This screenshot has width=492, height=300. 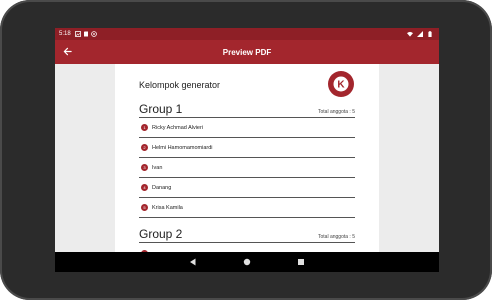 What do you see at coordinates (247, 110) in the screenshot?
I see `group-header: Group 1 Total anggota : 5` at bounding box center [247, 110].